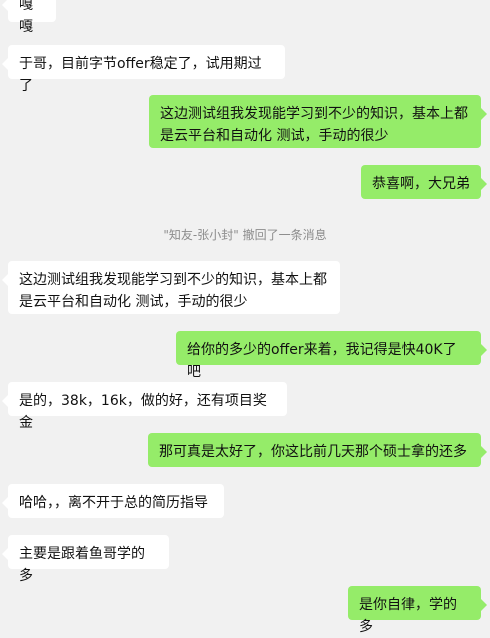  What do you see at coordinates (245, 235) in the screenshot?
I see `recall-notice: "知友-张小封" 撤回了一条消息` at bounding box center [245, 235].